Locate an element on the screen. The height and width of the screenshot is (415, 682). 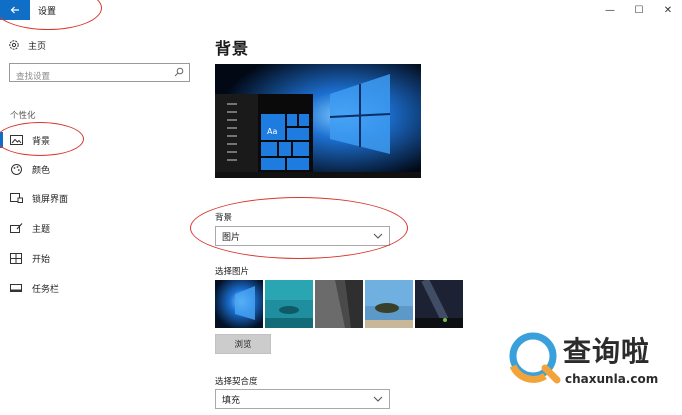
background-type-value: 图片 is located at coordinates (231, 237).